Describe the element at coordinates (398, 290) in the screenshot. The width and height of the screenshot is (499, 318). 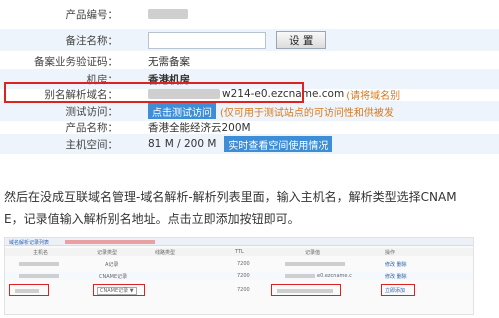
I see `add-button-highlight` at that location.